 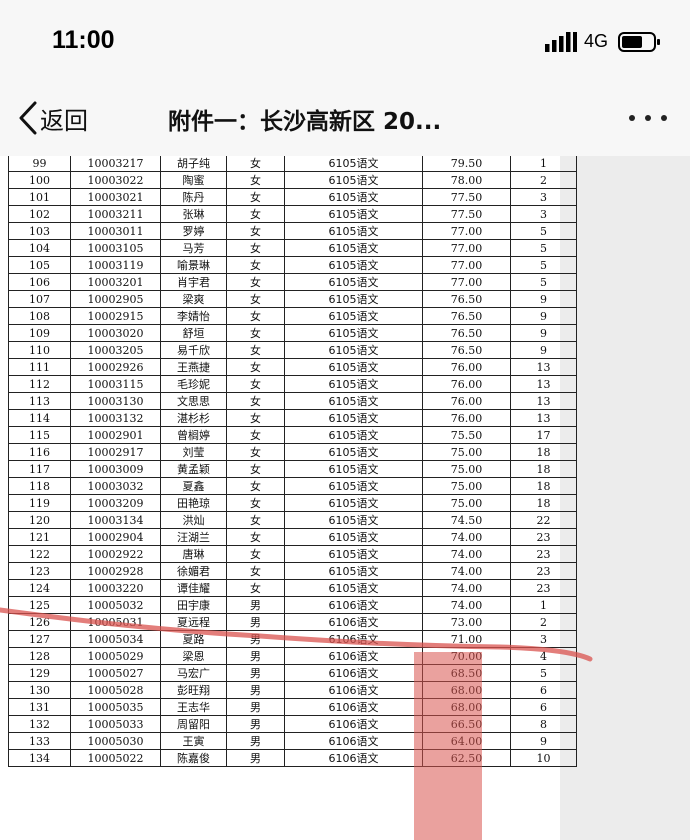 What do you see at coordinates (466, 164) in the screenshot?
I see `cell-score: 79.50` at bounding box center [466, 164].